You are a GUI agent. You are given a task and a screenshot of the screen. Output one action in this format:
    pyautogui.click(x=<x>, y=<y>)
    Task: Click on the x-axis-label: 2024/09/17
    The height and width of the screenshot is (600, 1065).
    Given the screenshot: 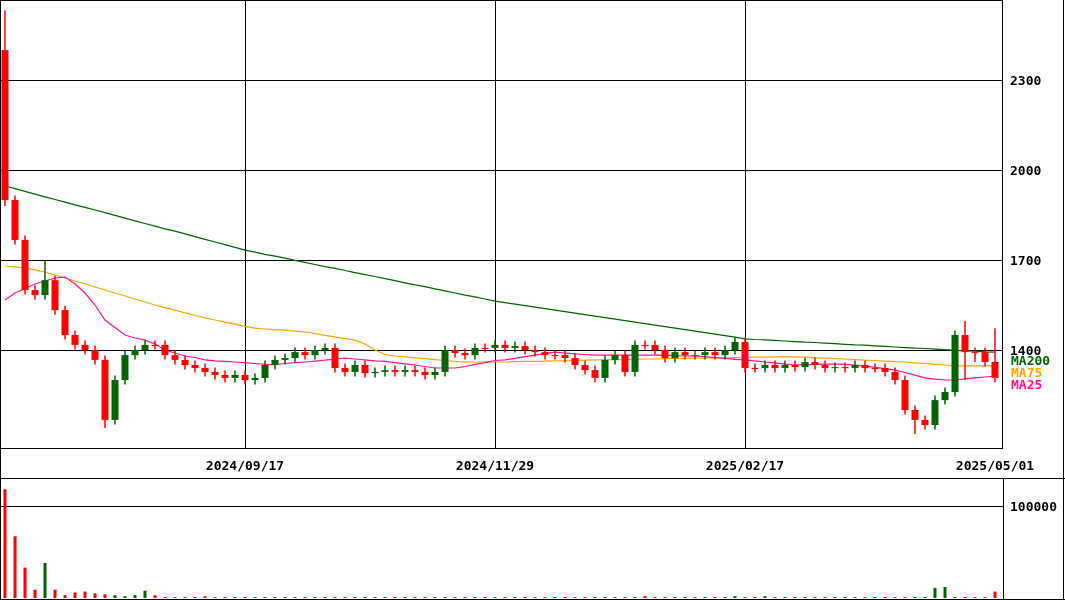 What is the action you would take?
    pyautogui.click(x=245, y=465)
    